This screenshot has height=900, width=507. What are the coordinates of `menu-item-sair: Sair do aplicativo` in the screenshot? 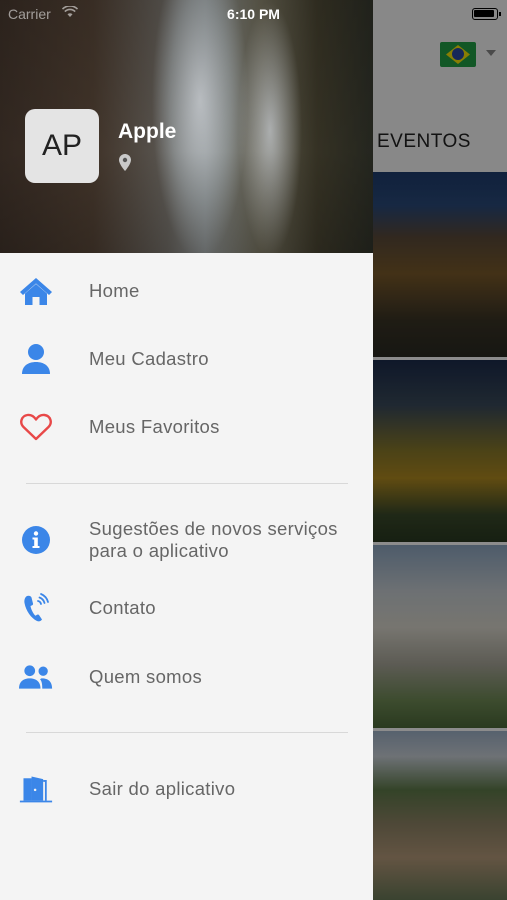 It's located at (186, 789).